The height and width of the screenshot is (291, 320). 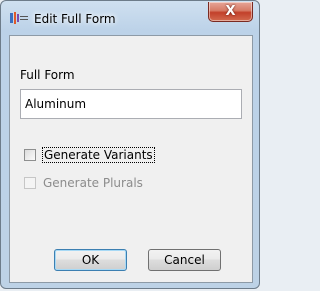 I want to click on close-icon: X, so click(x=230, y=11).